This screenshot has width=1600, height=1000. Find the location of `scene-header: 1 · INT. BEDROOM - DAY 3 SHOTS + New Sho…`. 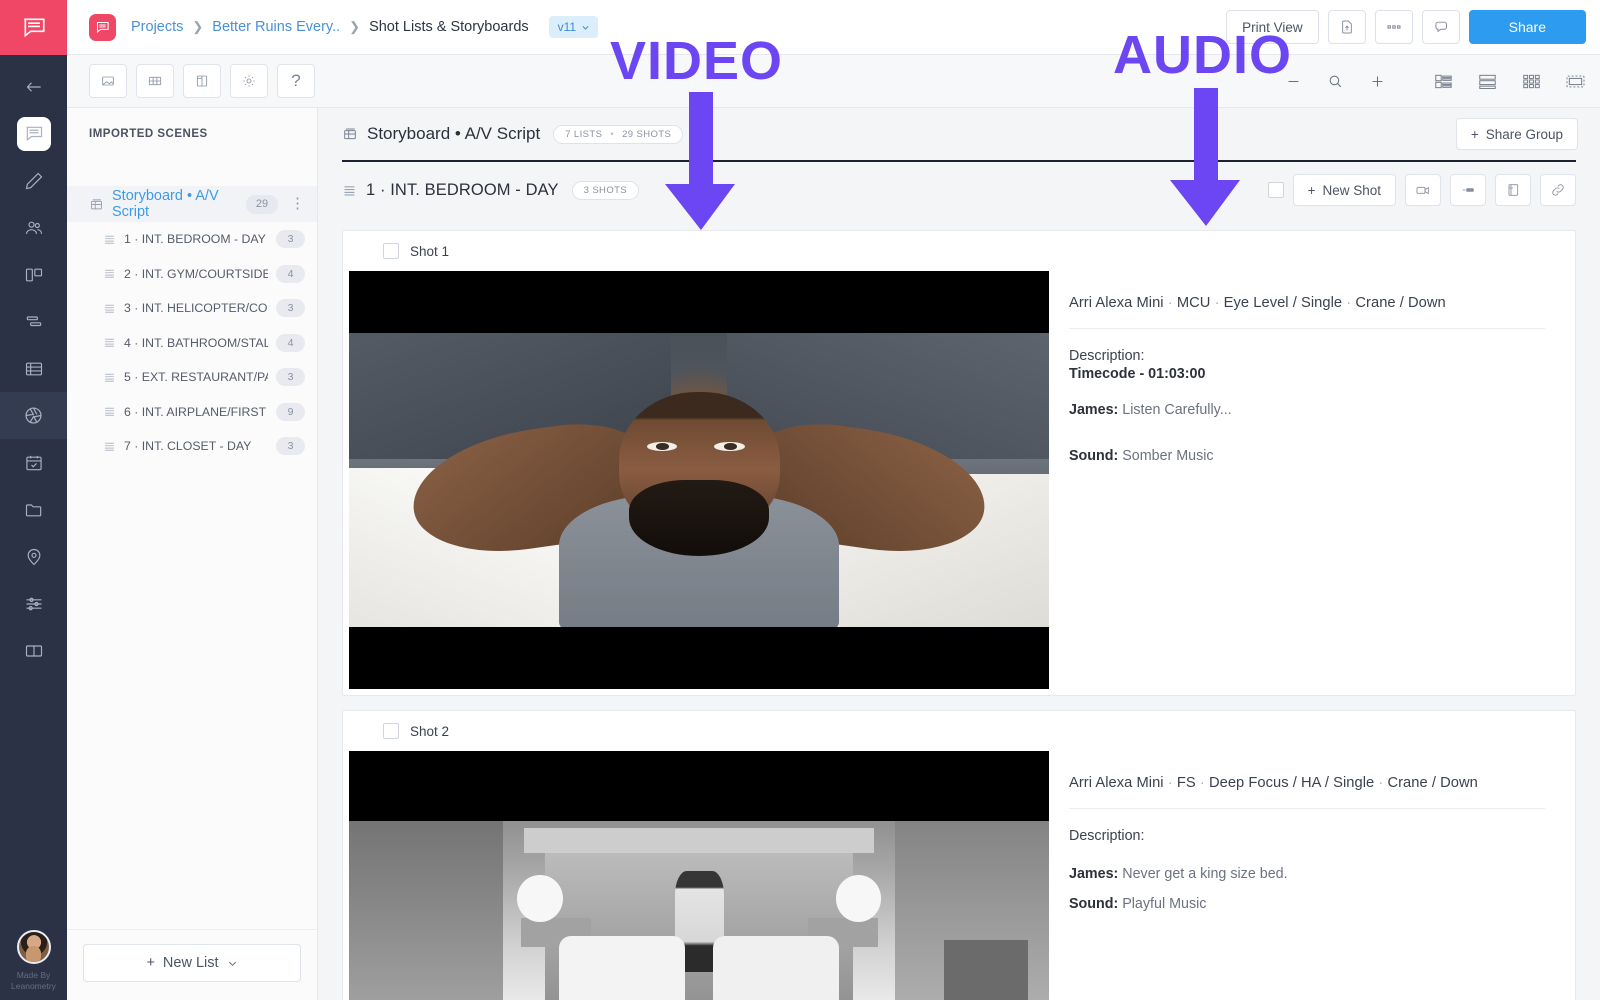

scene-header: 1 · INT. BEDROOM - DAY 3 SHOTS + New Sho… is located at coordinates (959, 190).